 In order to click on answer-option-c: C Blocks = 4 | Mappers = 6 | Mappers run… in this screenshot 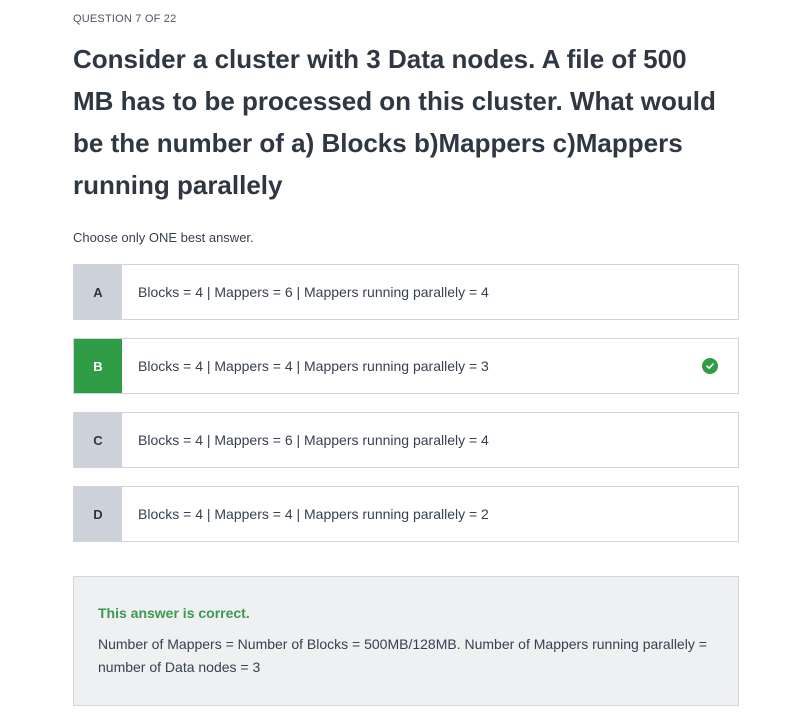, I will do `click(406, 440)`.